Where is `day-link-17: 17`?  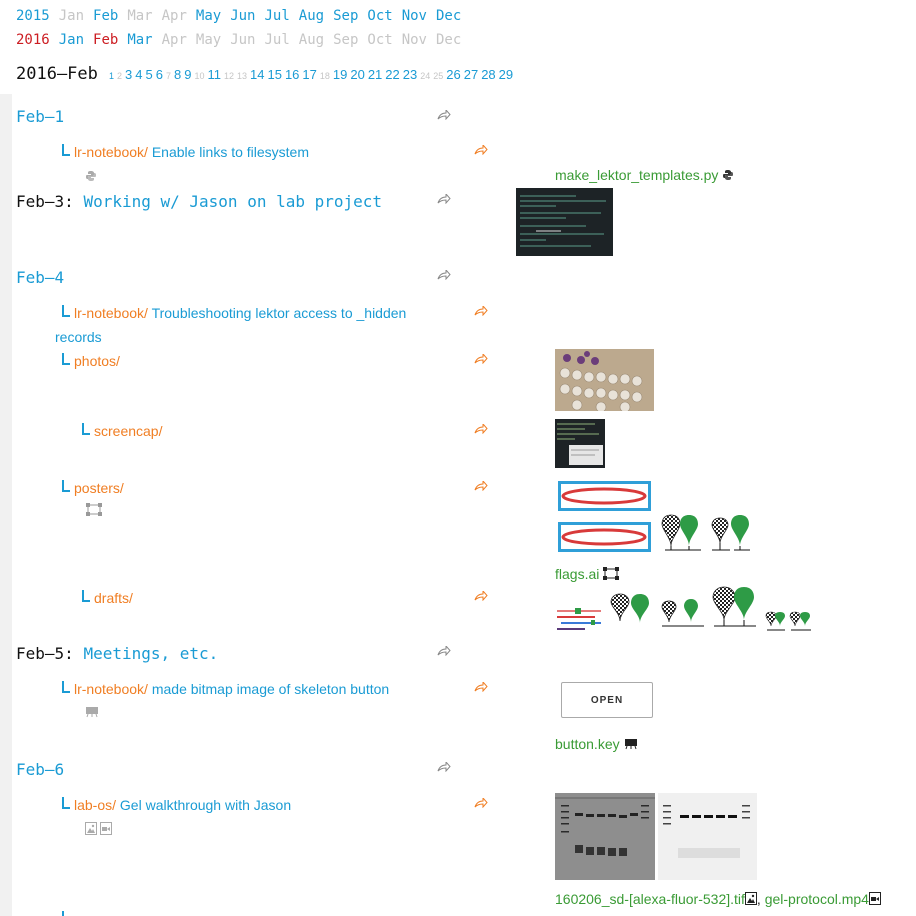
day-link-17: 17 is located at coordinates (309, 74).